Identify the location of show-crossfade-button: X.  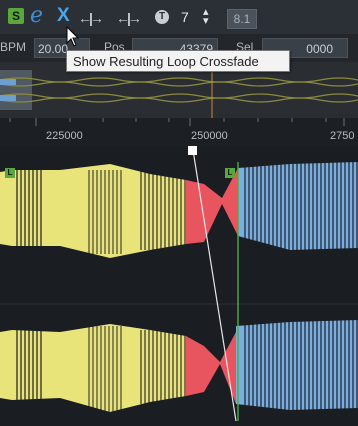
(63, 16).